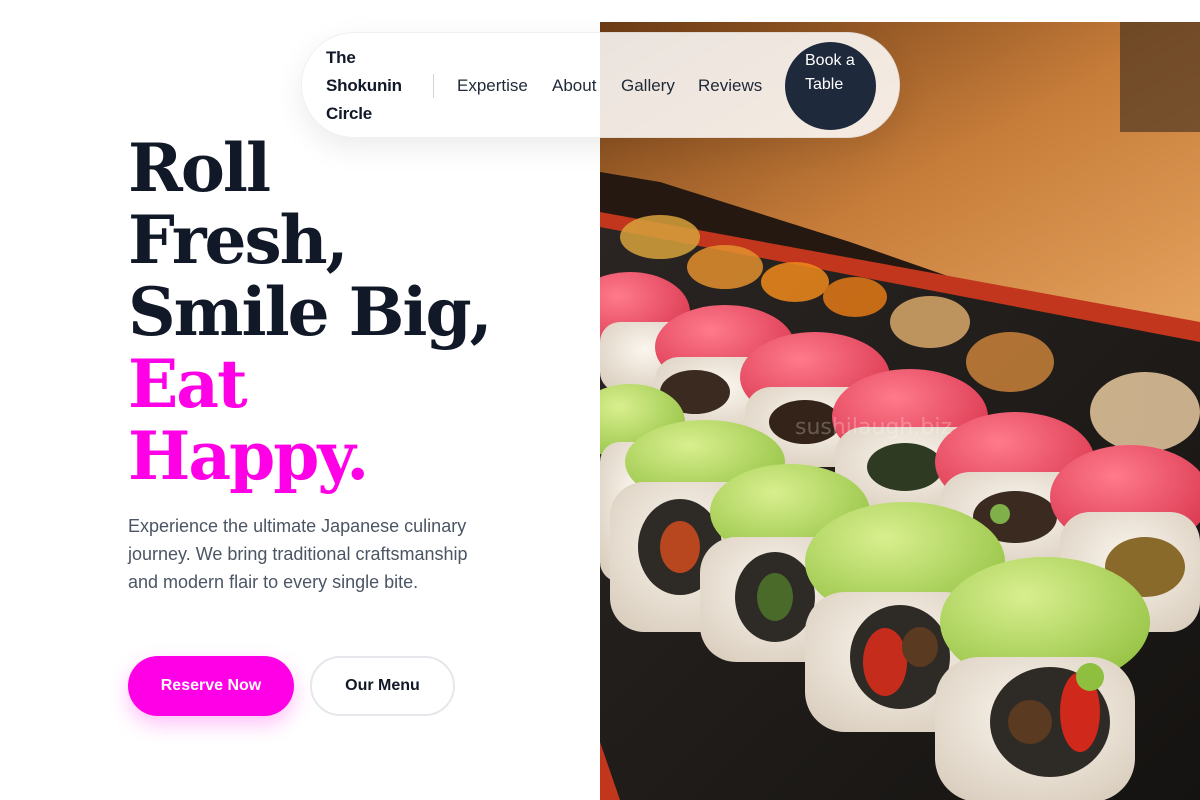 Image resolution: width=1200 pixels, height=800 pixels. Describe the element at coordinates (492, 86) in the screenshot. I see `nav-link-expertise: Expertise` at that location.